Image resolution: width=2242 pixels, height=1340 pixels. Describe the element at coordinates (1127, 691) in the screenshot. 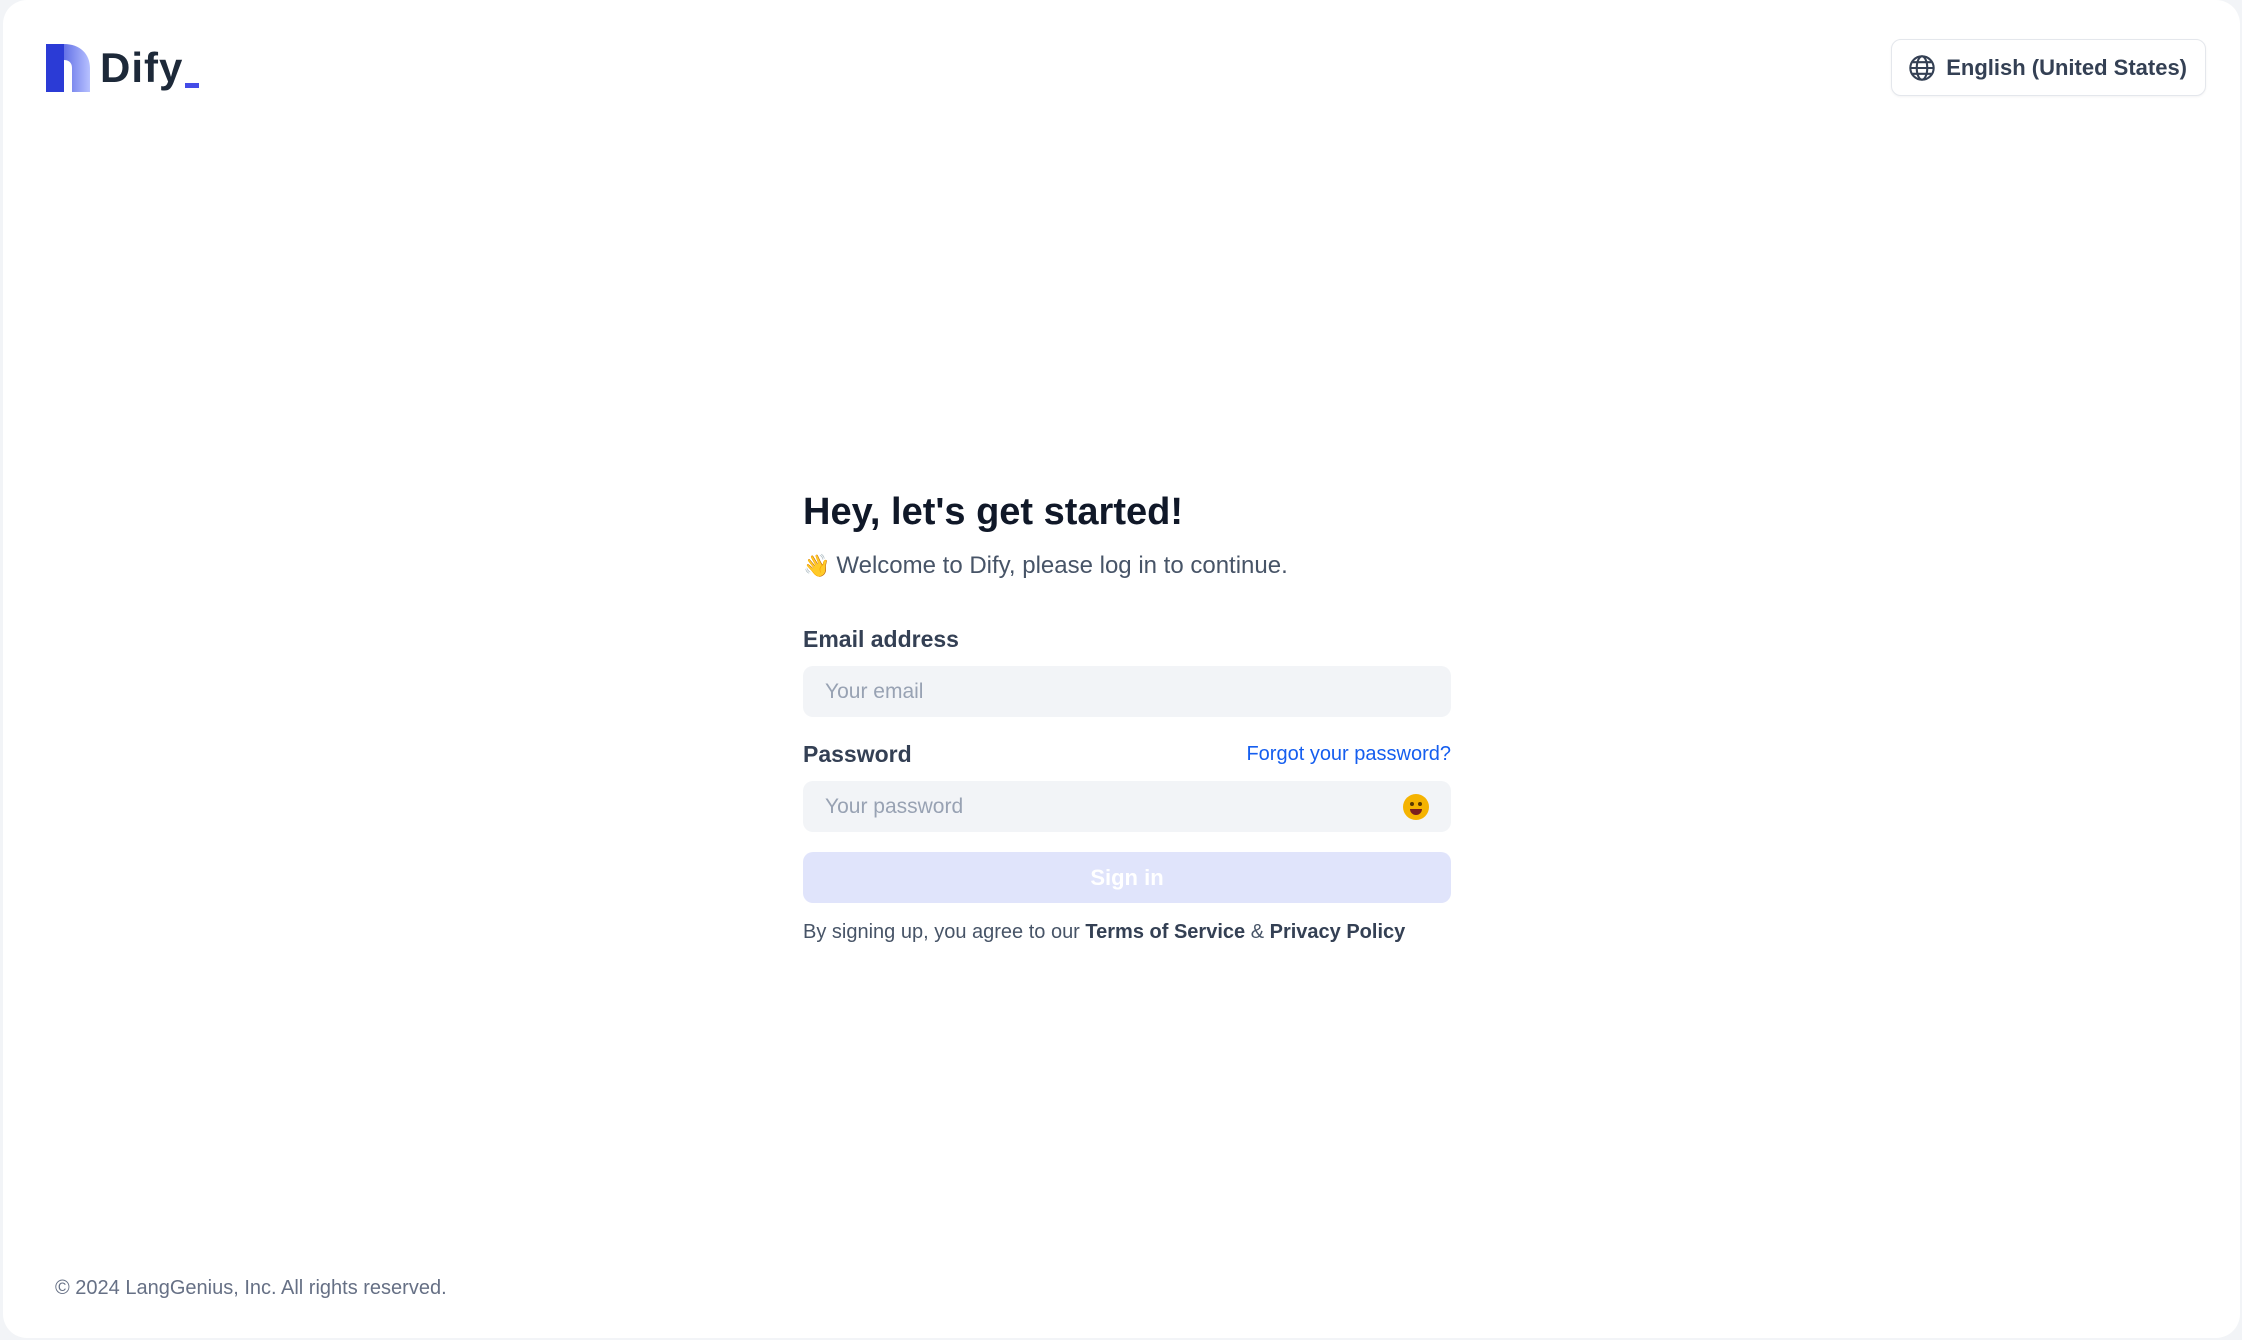

I see `email-field` at that location.